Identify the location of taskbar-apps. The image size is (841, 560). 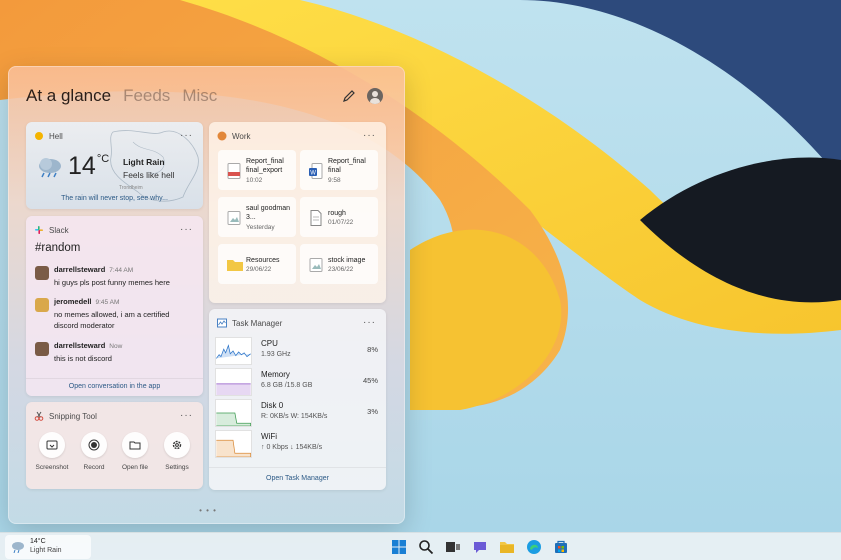
(480, 547).